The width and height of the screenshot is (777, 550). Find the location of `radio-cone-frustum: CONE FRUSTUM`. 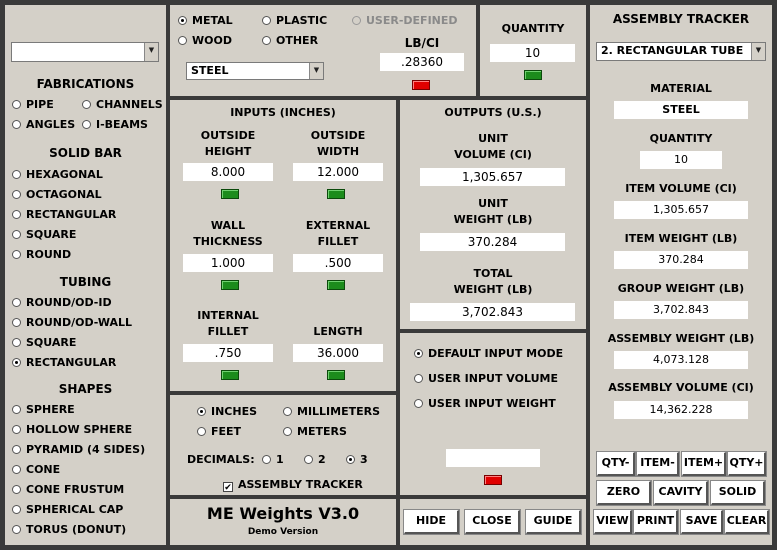

radio-cone-frustum: CONE FRUSTUM is located at coordinates (68, 490).